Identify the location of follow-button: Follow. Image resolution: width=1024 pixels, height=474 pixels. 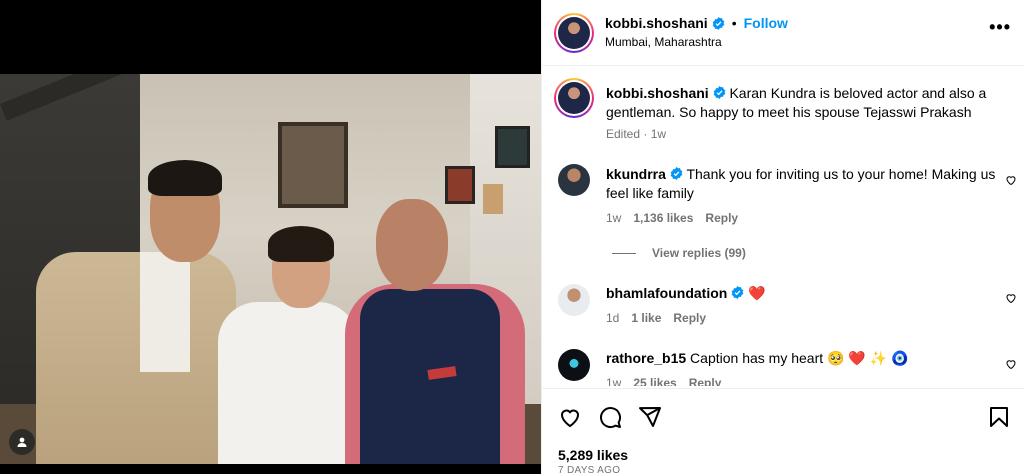
(766, 23).